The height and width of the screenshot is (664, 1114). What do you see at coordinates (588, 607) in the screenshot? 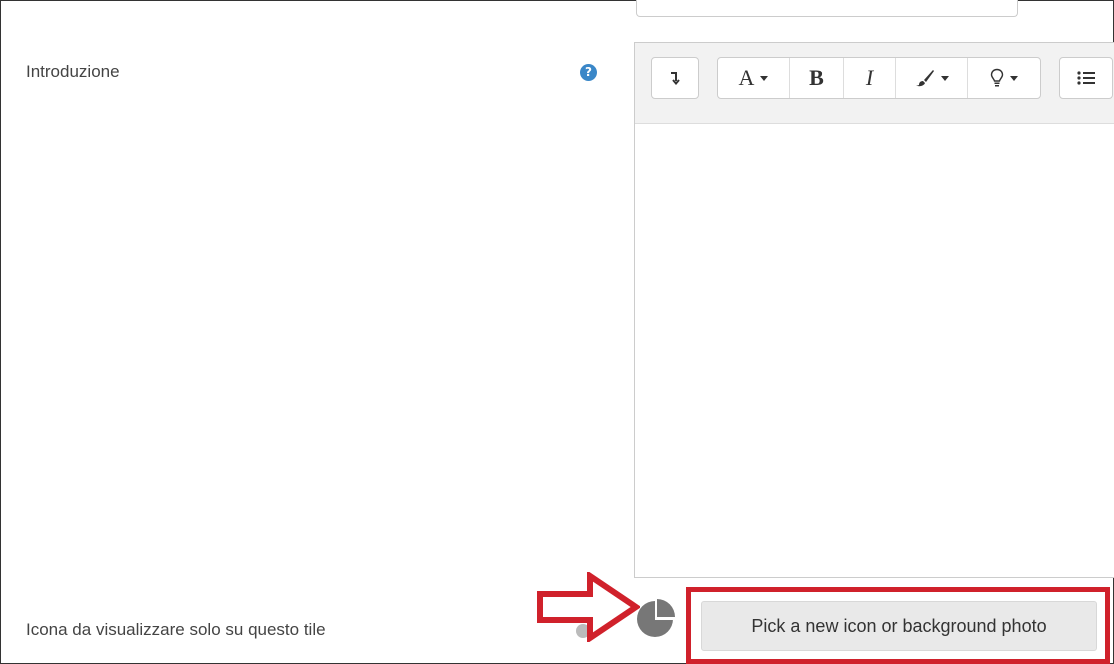
I see `red-arrow-annotation` at bounding box center [588, 607].